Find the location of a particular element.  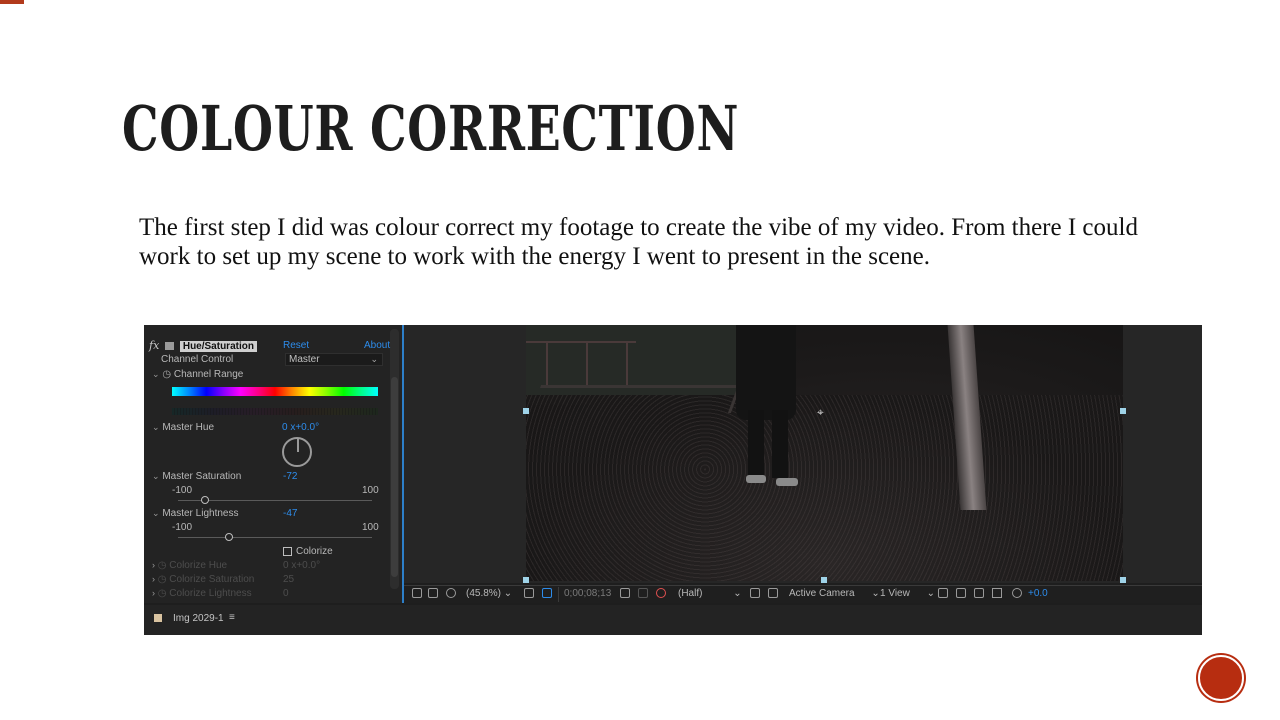

zoom-dropdown: (45.8%) ⌄ is located at coordinates (489, 593).